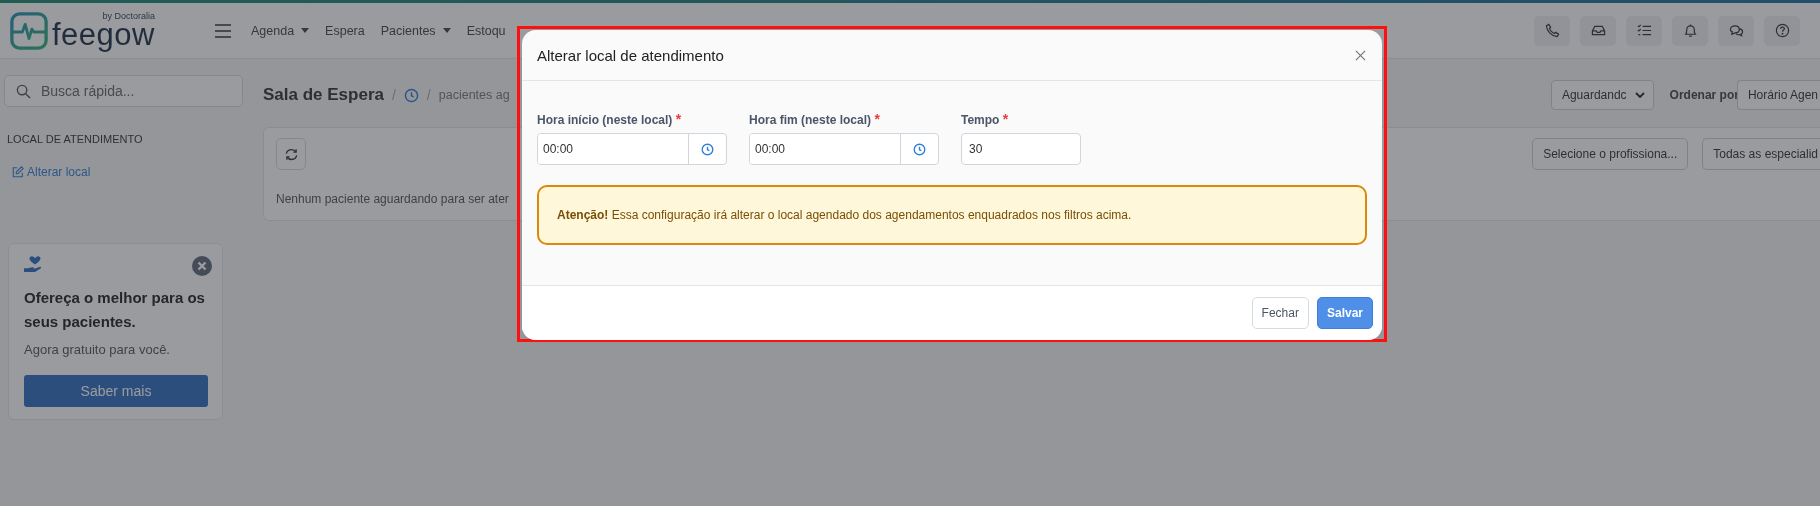 The image size is (1820, 506). Describe the element at coordinates (23, 91) in the screenshot. I see `search-icon` at that location.